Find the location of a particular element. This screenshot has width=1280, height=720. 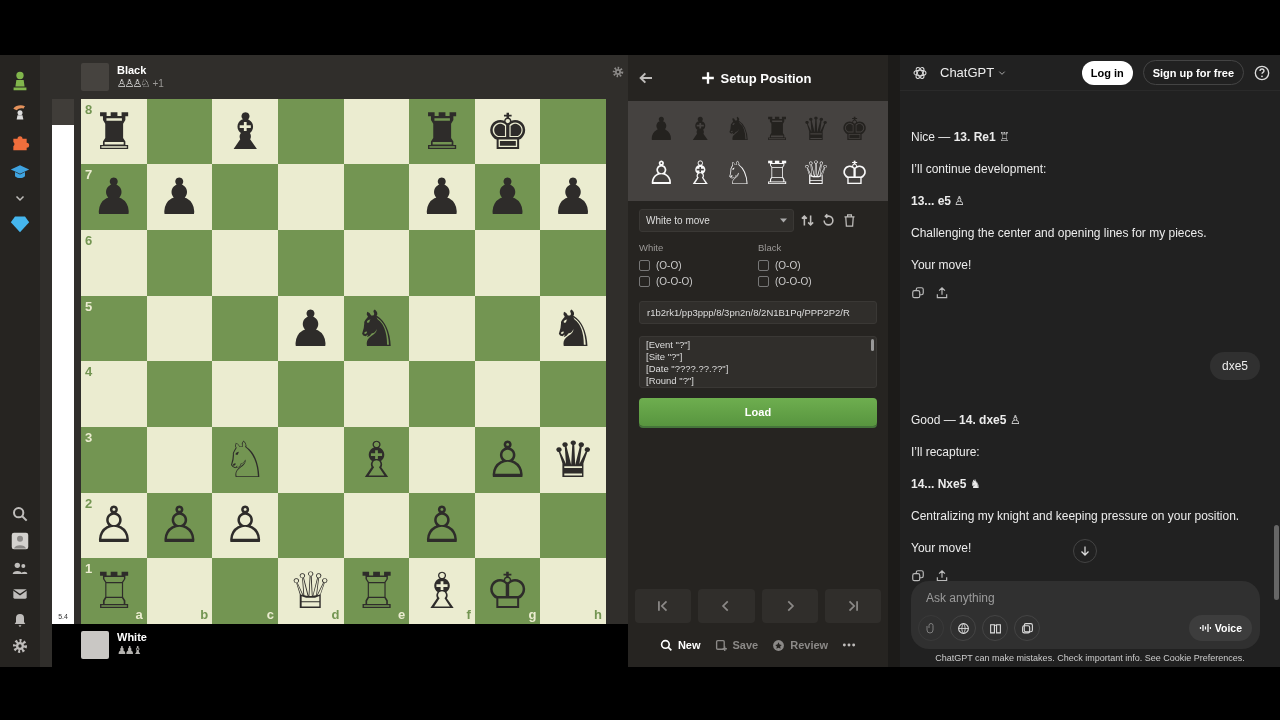

first-move-button is located at coordinates (663, 606).